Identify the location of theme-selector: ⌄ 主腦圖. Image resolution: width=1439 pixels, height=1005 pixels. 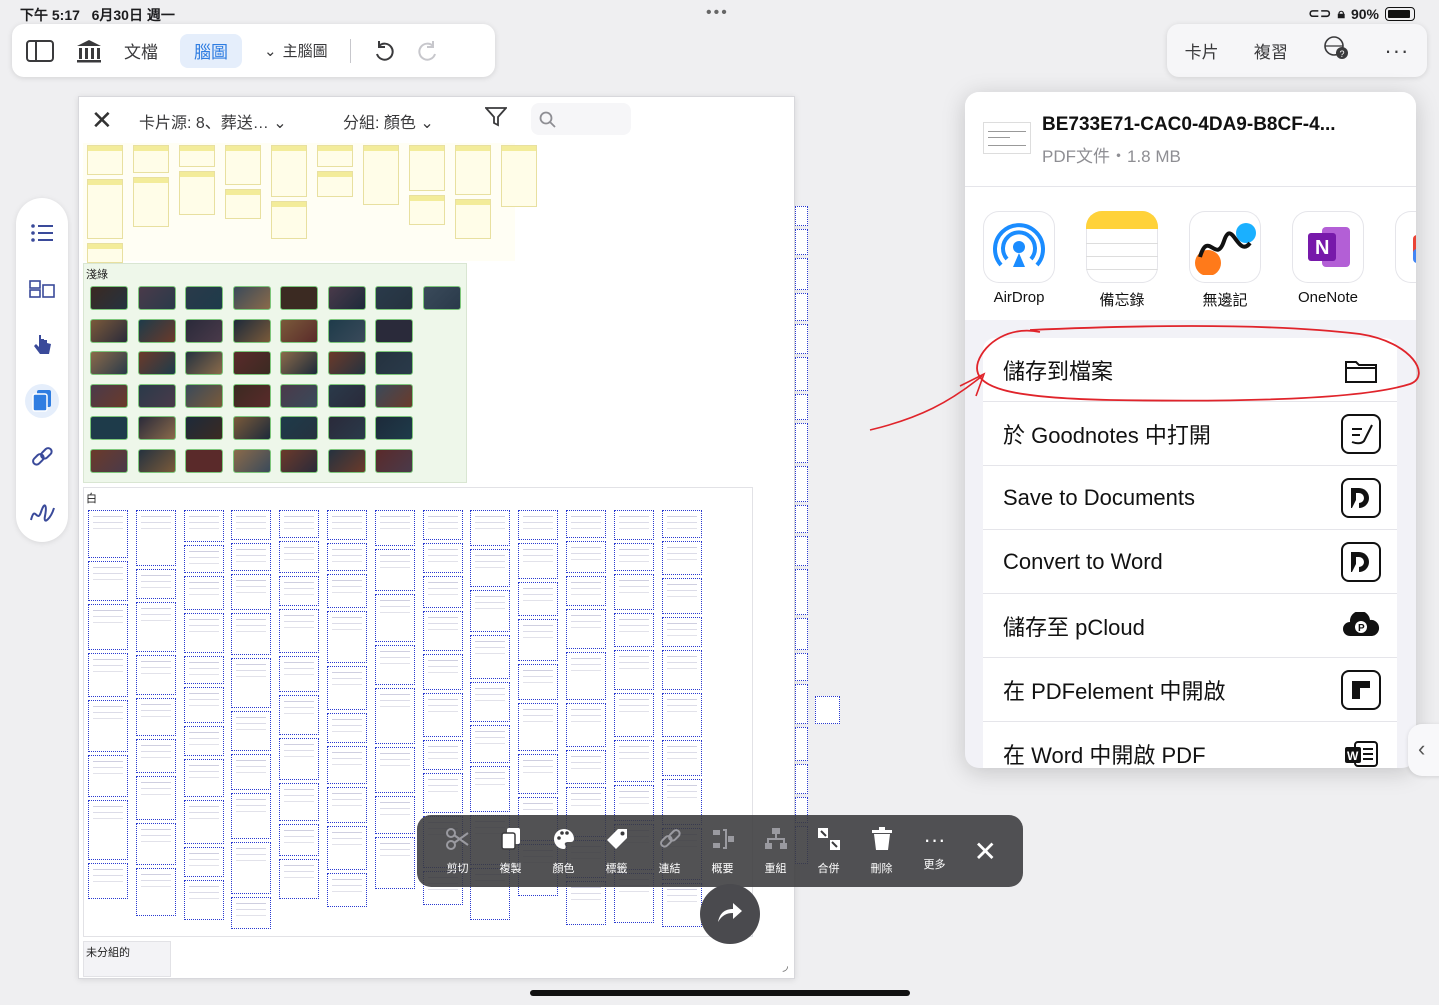
(296, 50).